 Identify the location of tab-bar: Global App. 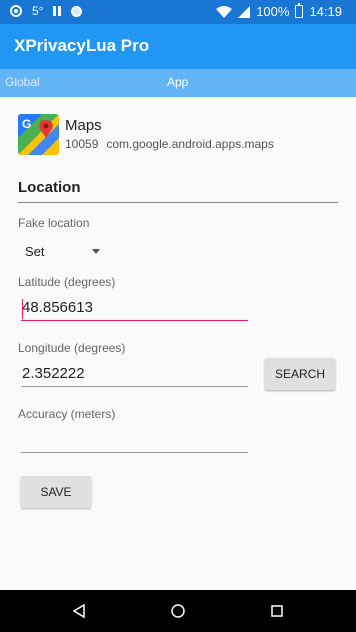
(178, 83).